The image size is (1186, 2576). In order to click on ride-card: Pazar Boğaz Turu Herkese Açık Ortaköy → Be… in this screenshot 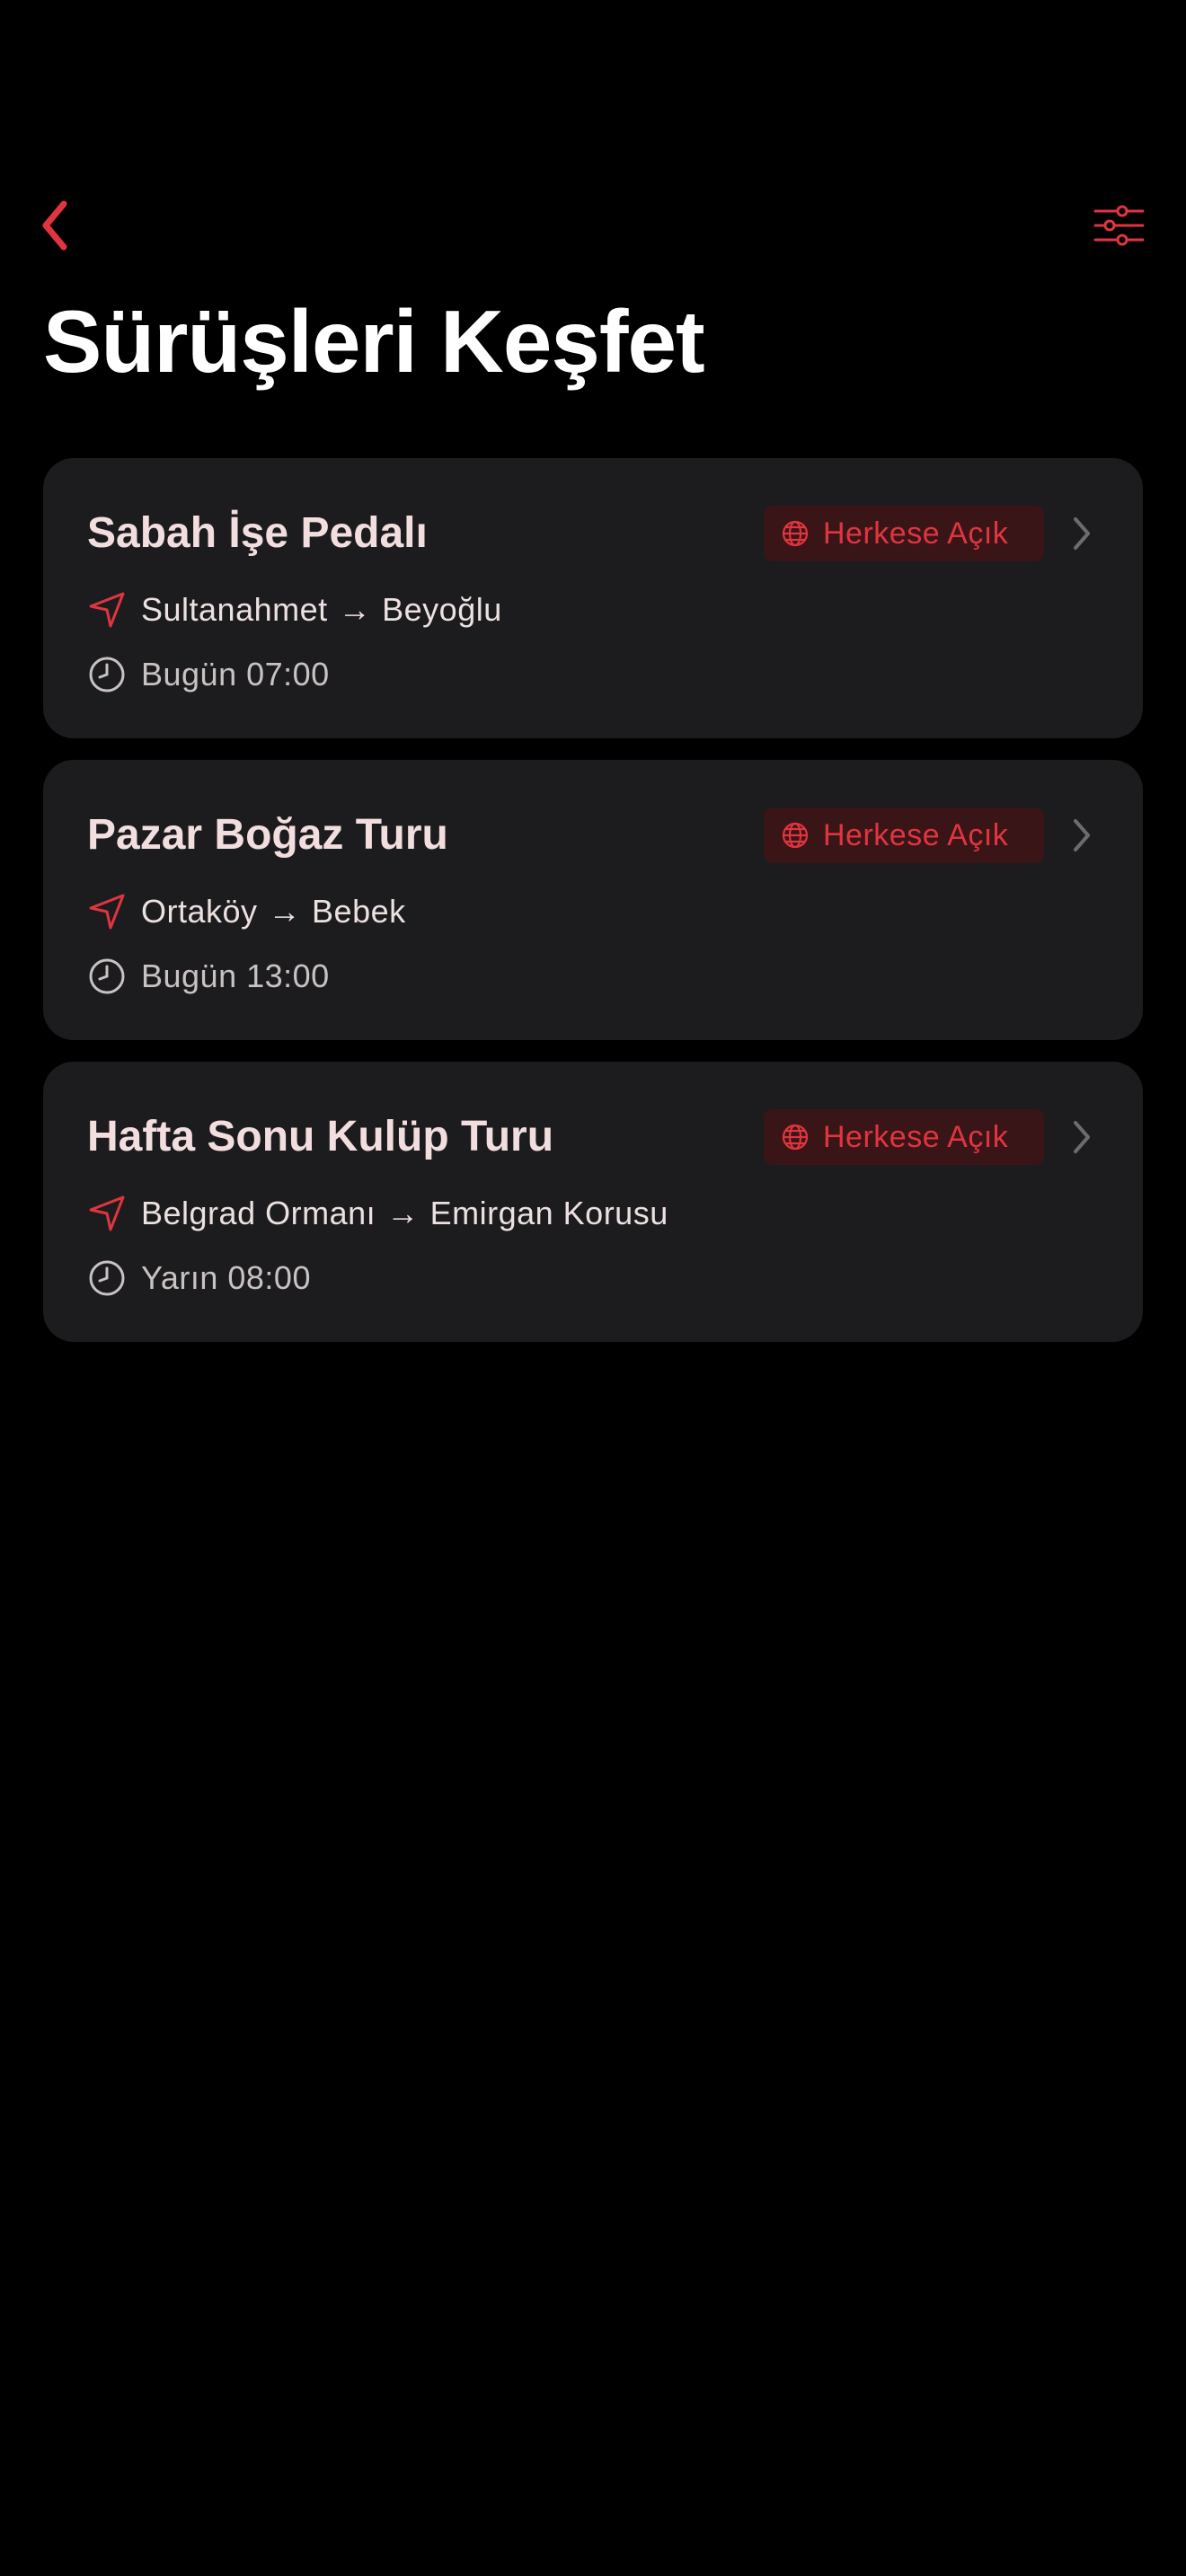, I will do `click(593, 900)`.